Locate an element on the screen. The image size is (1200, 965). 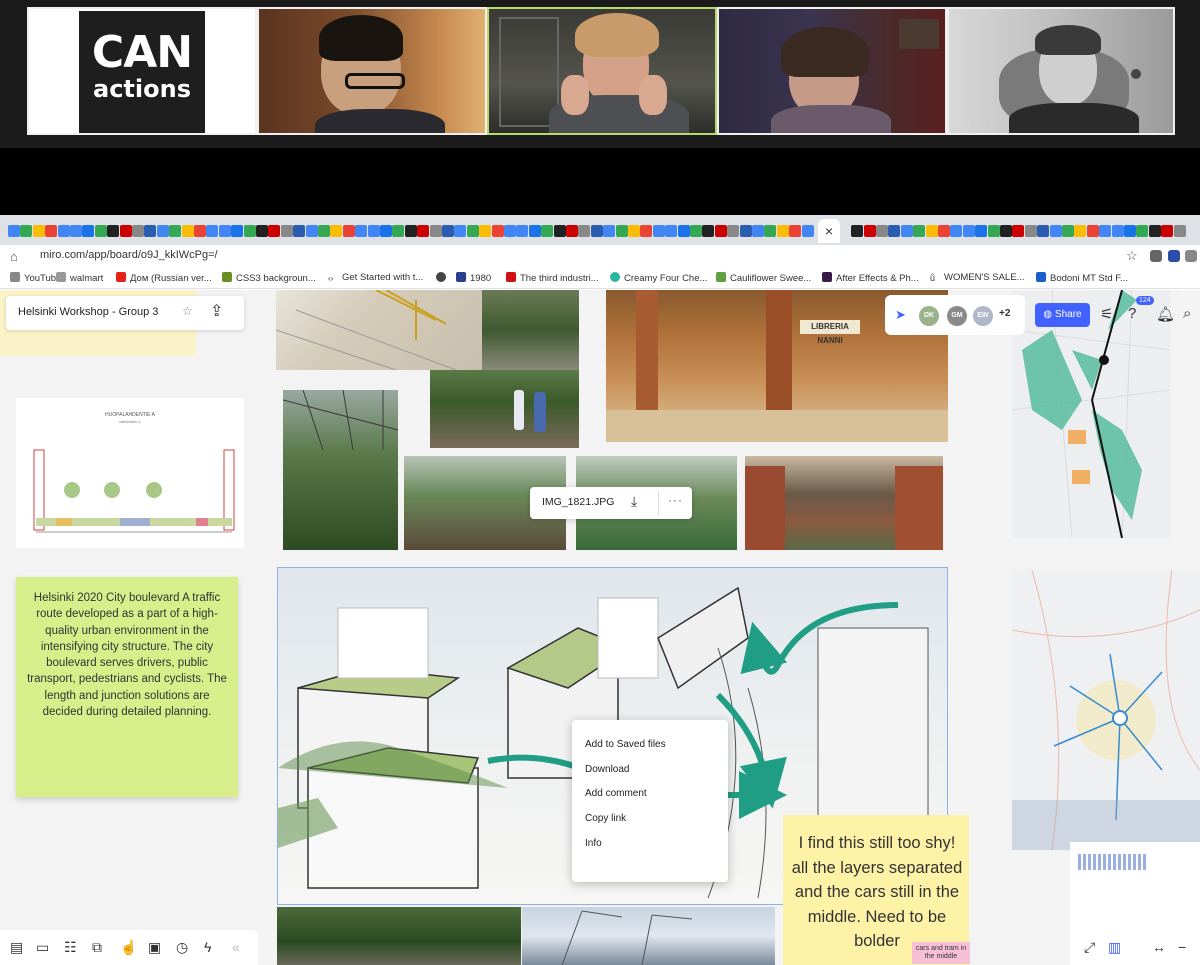
share-screen-icon: ⧉ is located at coordinates (97, 947).